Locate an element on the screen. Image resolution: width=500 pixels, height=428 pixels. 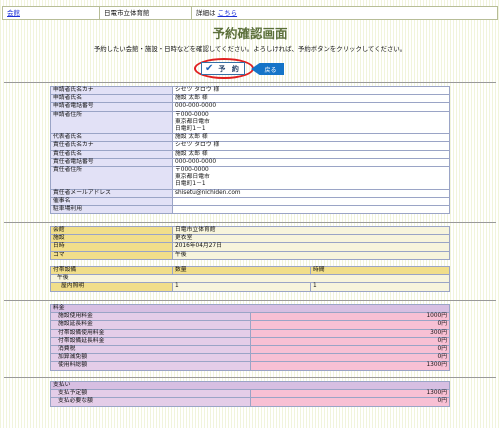
hall-link: 会館 is located at coordinates (13, 13).